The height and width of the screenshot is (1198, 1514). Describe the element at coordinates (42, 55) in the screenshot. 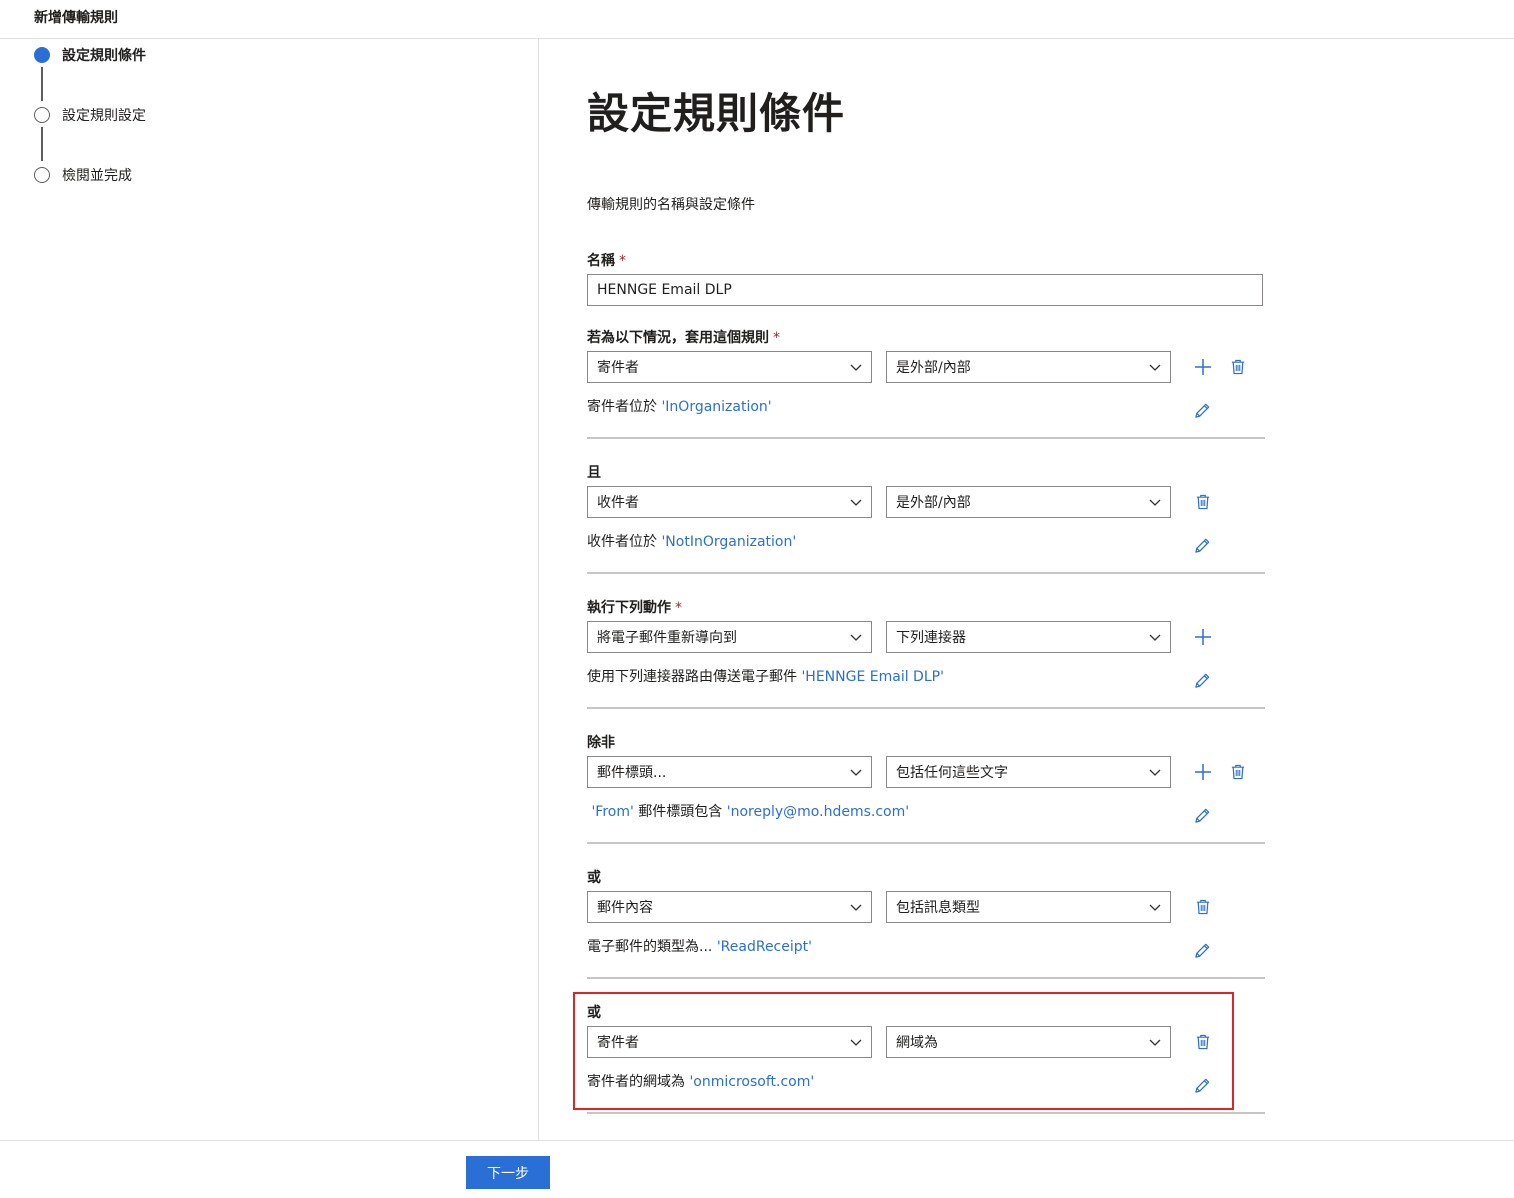

I see `step-current-indicator` at that location.